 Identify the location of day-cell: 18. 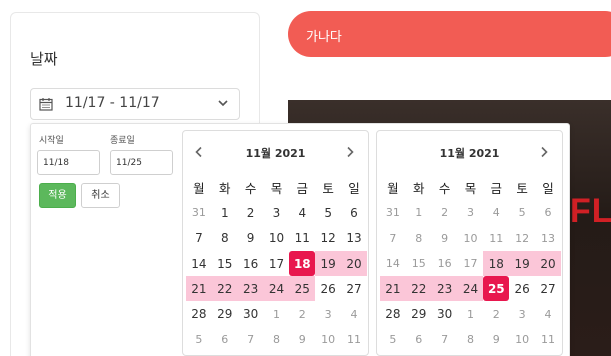
(496, 263).